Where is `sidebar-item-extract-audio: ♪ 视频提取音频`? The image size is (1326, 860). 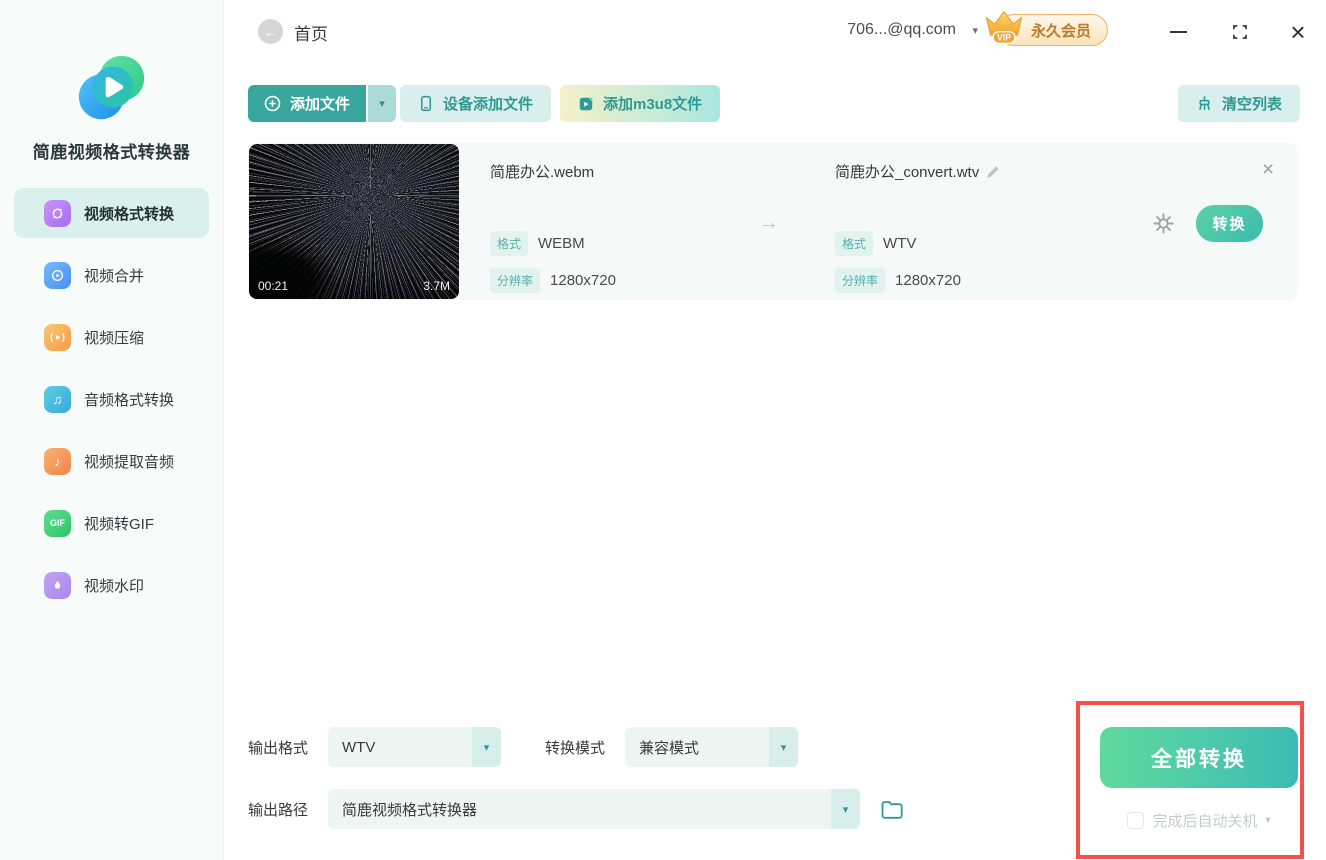 sidebar-item-extract-audio: ♪ 视频提取音频 is located at coordinates (111, 461).